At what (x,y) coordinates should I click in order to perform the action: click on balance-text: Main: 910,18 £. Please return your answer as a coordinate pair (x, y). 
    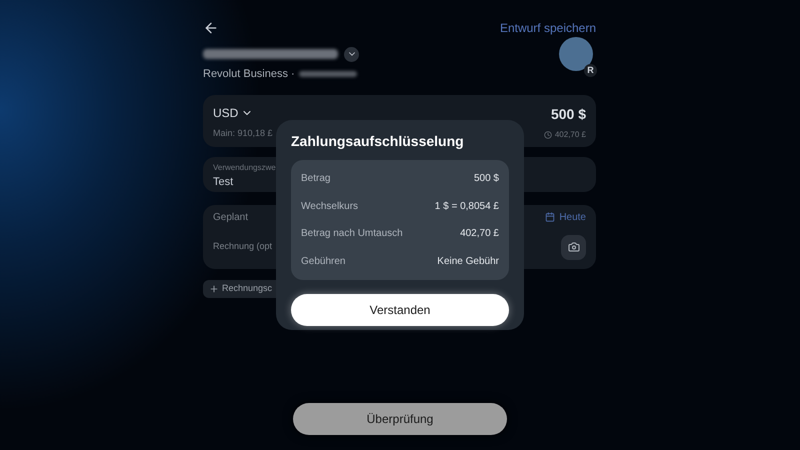
    Looking at the image, I should click on (243, 133).